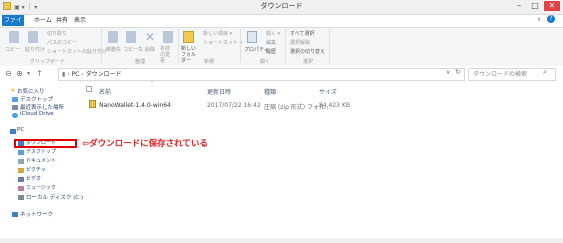  What do you see at coordinates (41, 187) in the screenshot?
I see `sidebar-item-music: ミュージック` at bounding box center [41, 187].